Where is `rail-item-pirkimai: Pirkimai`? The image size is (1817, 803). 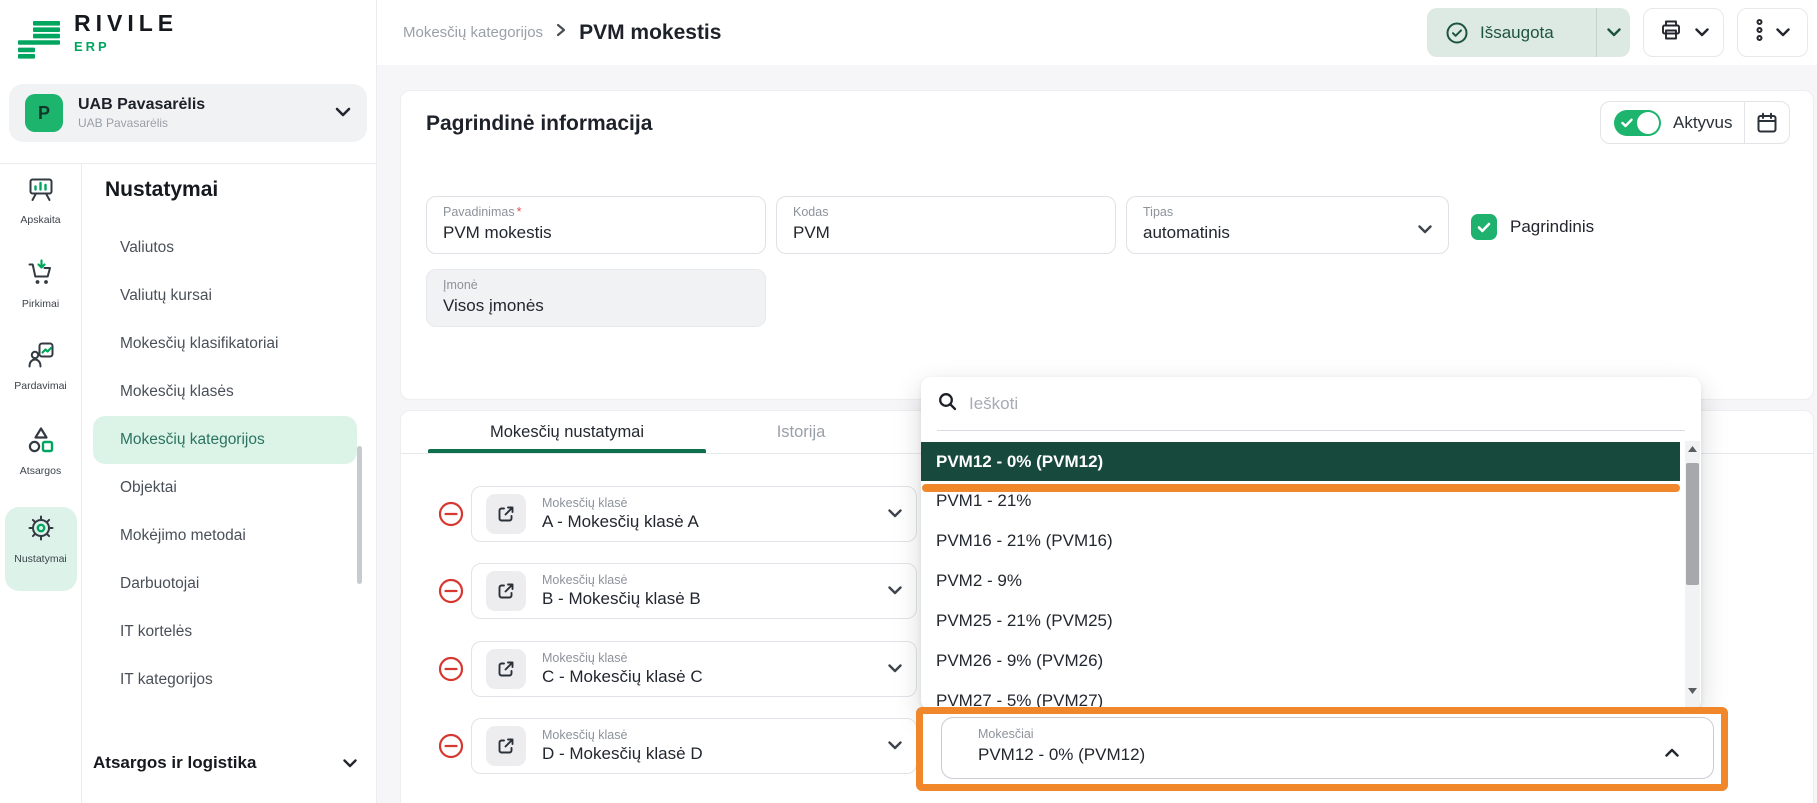 rail-item-pirkimai: Pirkimai is located at coordinates (40, 284).